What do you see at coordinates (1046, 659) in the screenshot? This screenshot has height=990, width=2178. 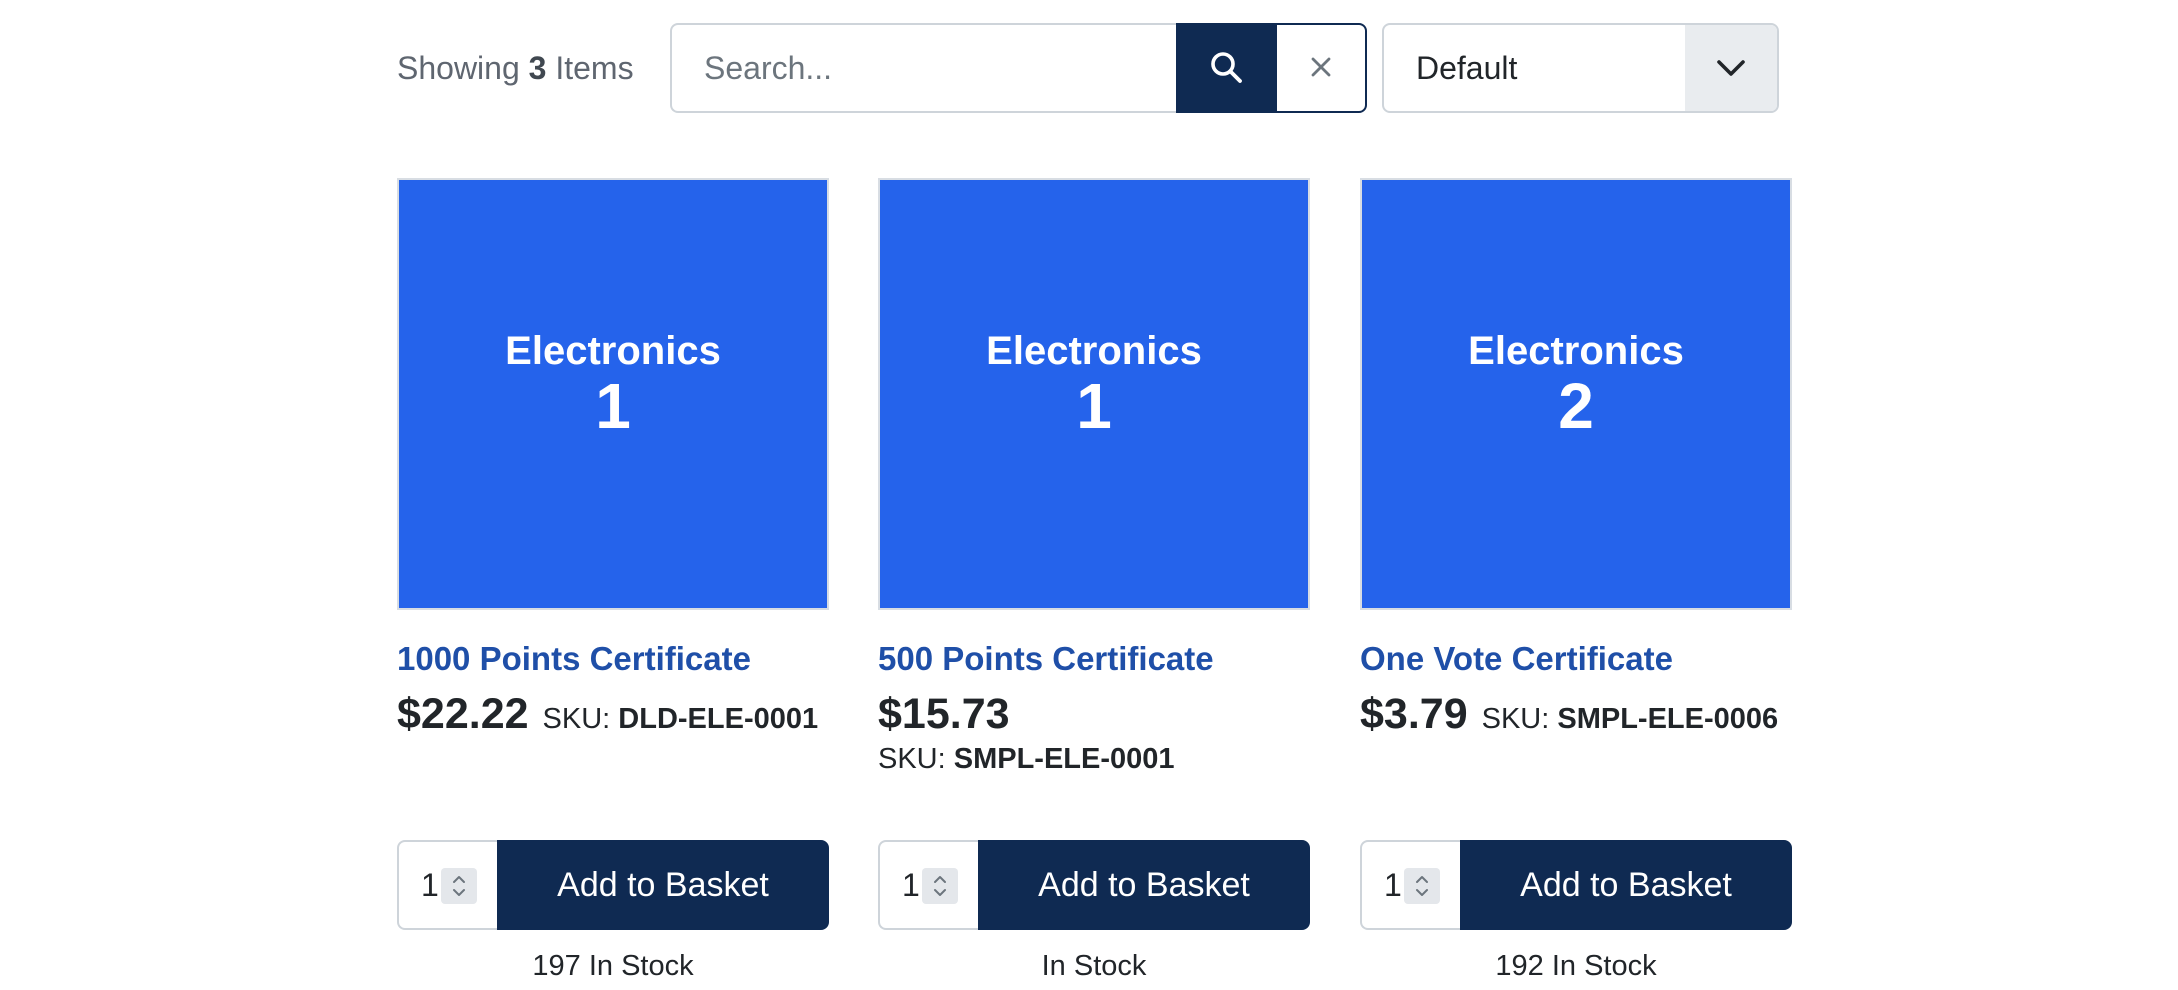 I see `product-title-link: 500 Points Certificate` at bounding box center [1046, 659].